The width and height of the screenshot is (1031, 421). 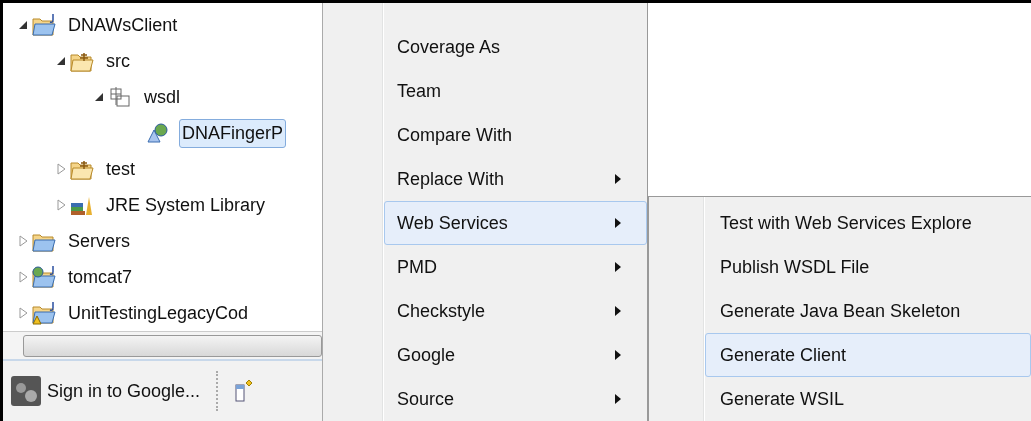 I want to click on scrollbar-thumb, so click(x=172, y=345).